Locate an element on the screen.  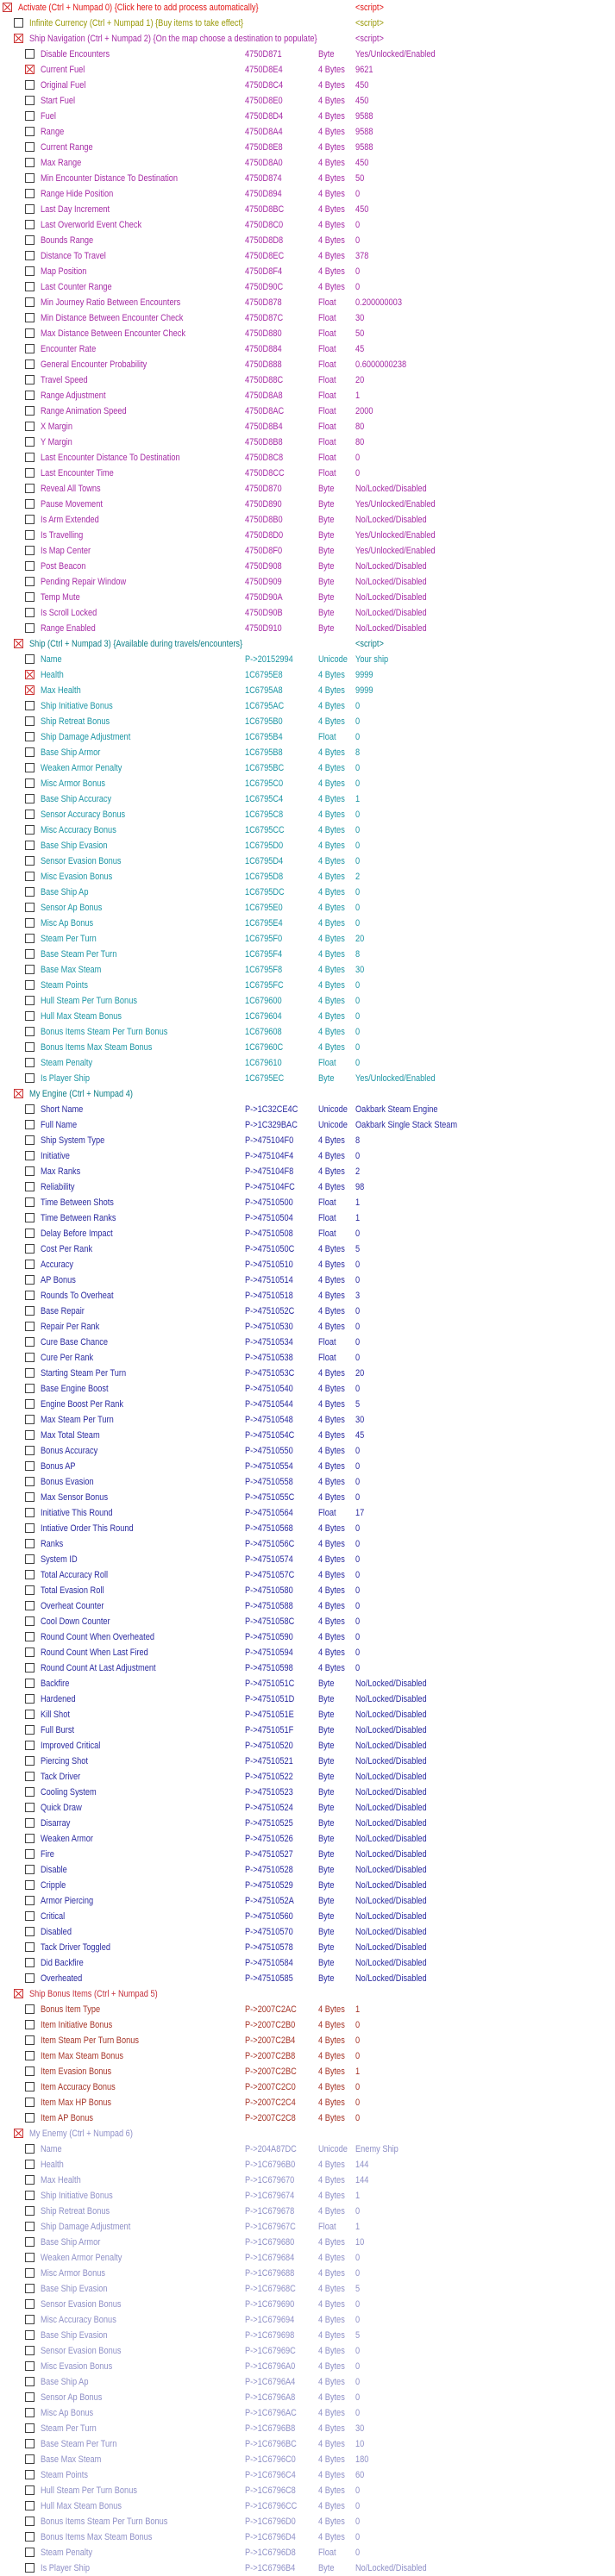
record-address: 4750D8C4 is located at coordinates (264, 85).